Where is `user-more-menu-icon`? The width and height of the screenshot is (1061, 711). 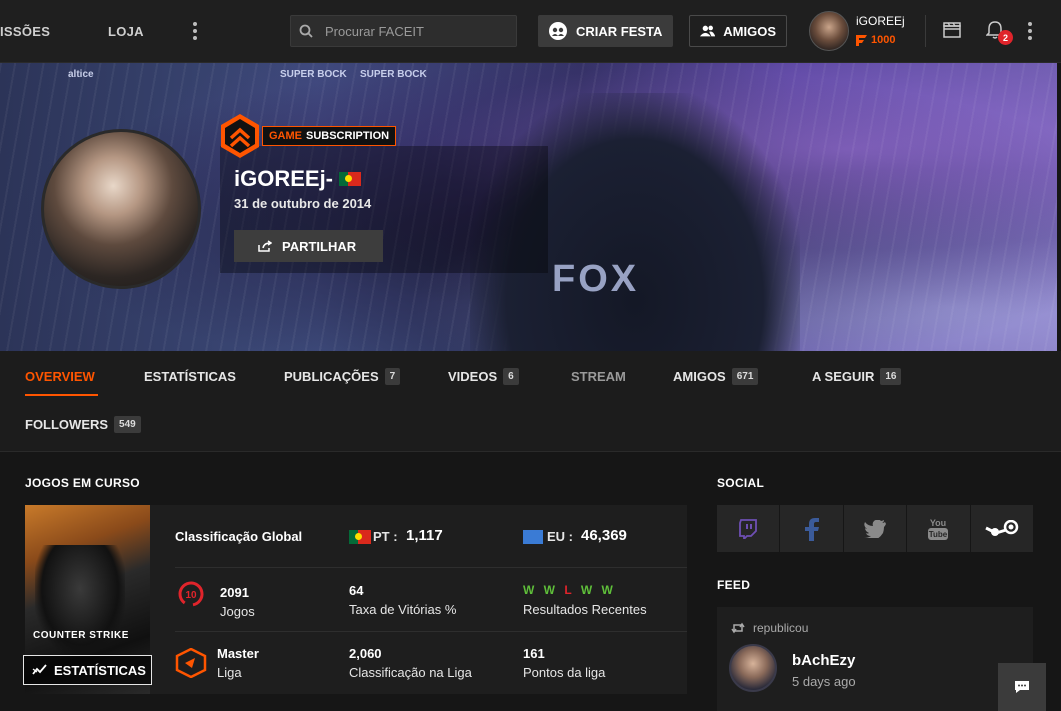
user-more-menu-icon is located at coordinates (1030, 31).